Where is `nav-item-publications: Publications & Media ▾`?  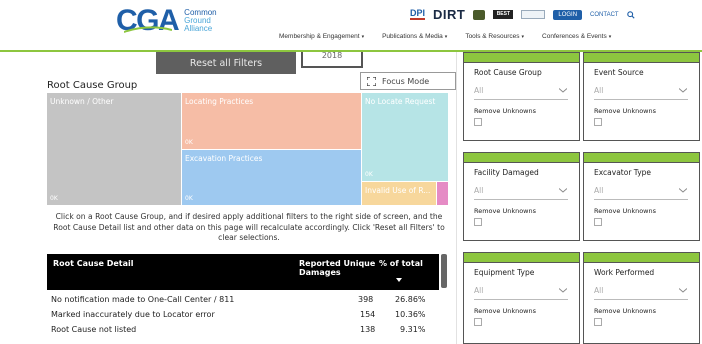 nav-item-publications: Publications & Media ▾ is located at coordinates (414, 36).